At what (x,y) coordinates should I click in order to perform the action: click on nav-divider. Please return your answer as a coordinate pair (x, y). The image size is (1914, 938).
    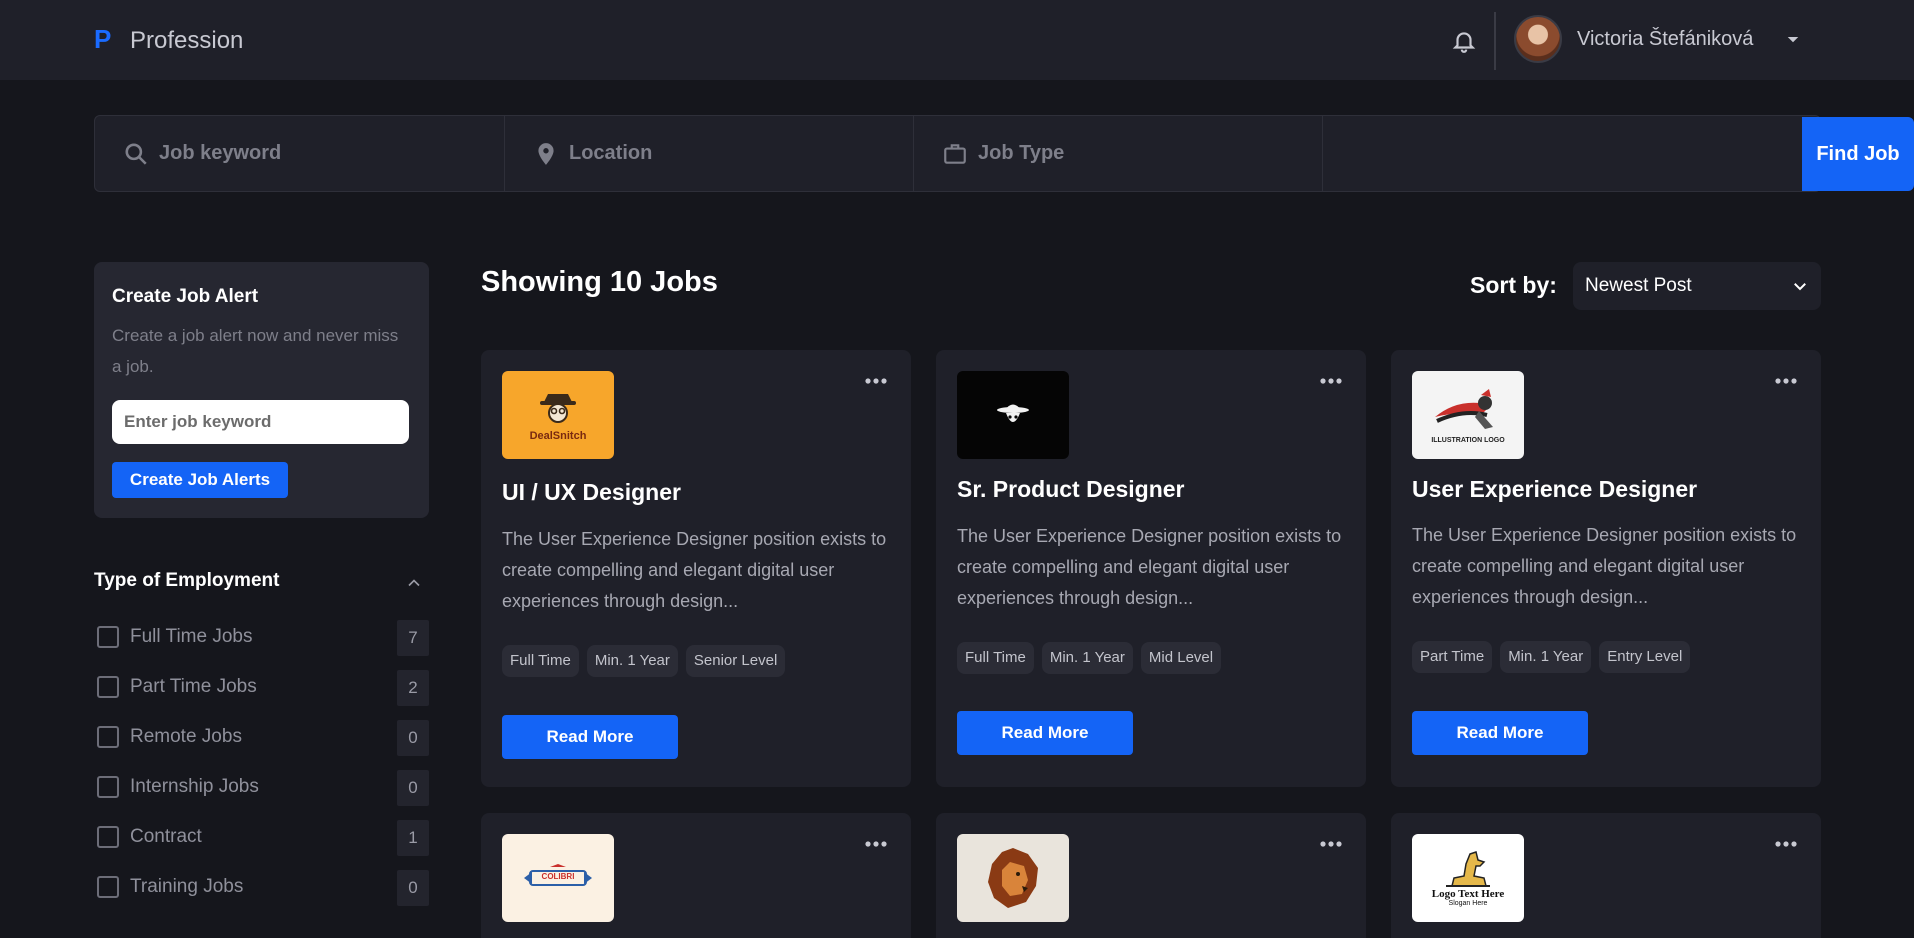
    Looking at the image, I should click on (1495, 41).